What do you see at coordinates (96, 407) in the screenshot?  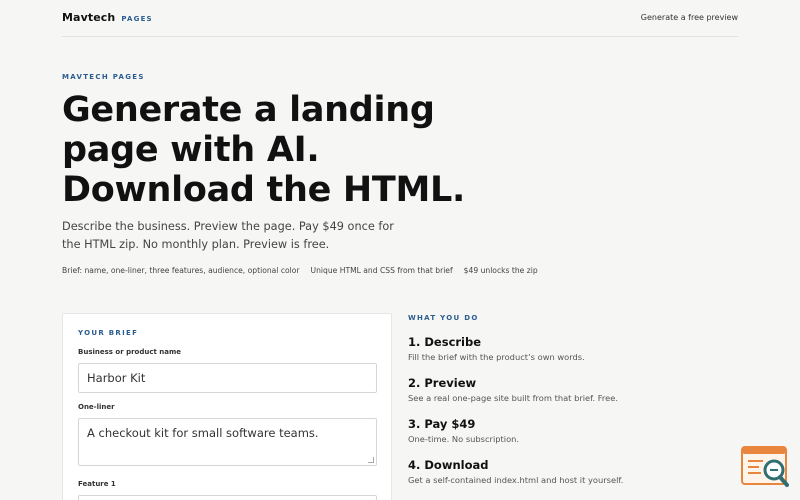 I see `one-liner-label: One-liner` at bounding box center [96, 407].